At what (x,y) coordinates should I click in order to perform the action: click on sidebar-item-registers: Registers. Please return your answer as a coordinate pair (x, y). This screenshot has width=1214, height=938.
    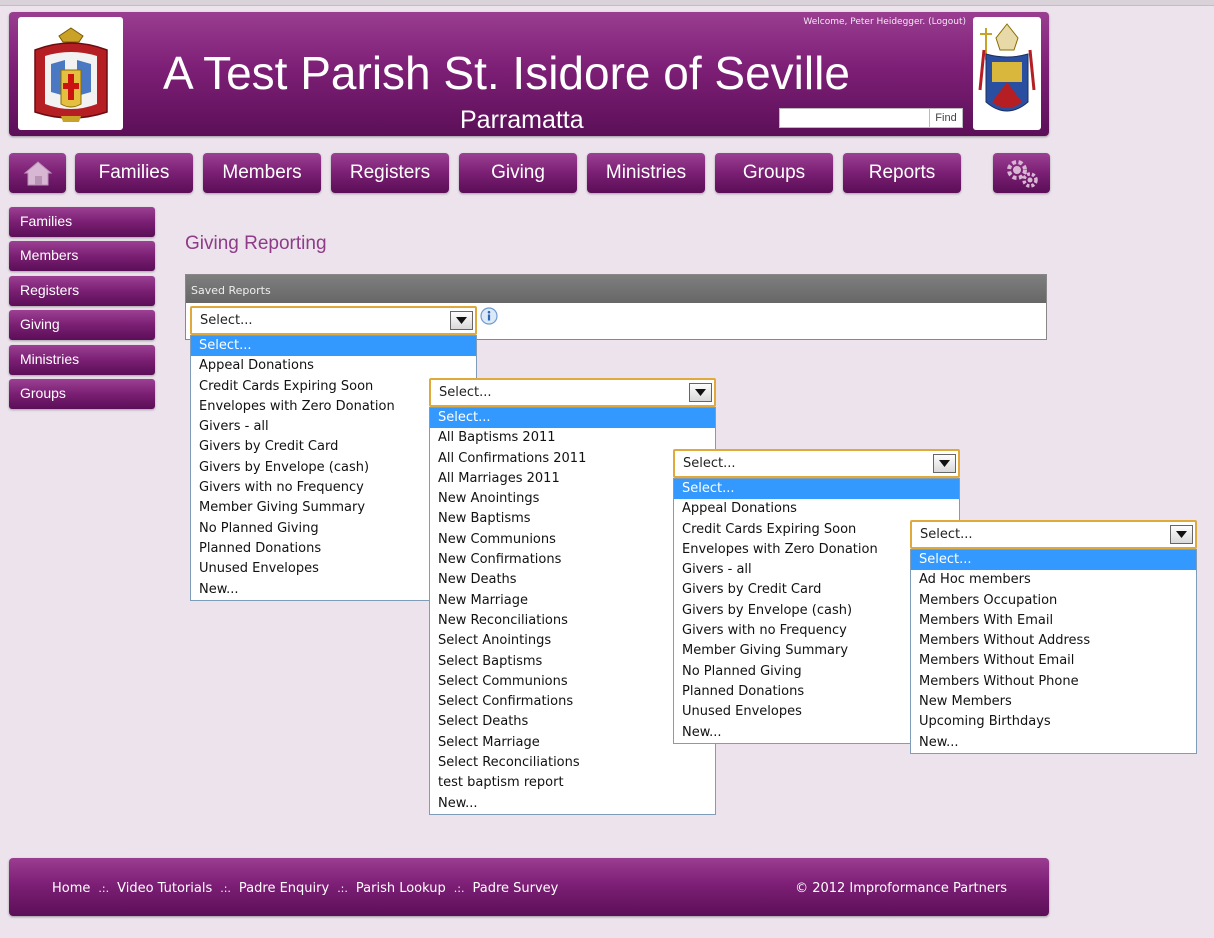
    Looking at the image, I should click on (82, 291).